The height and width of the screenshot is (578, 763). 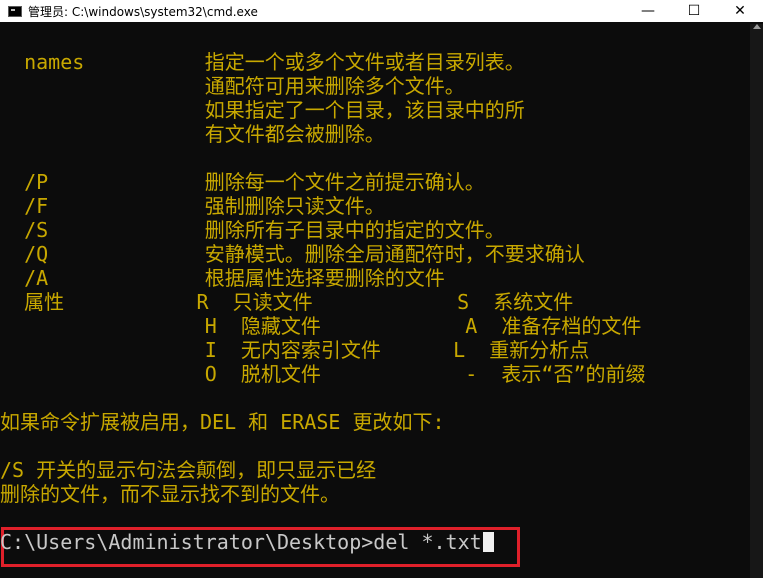 I want to click on close-button: ✕, so click(x=740, y=11).